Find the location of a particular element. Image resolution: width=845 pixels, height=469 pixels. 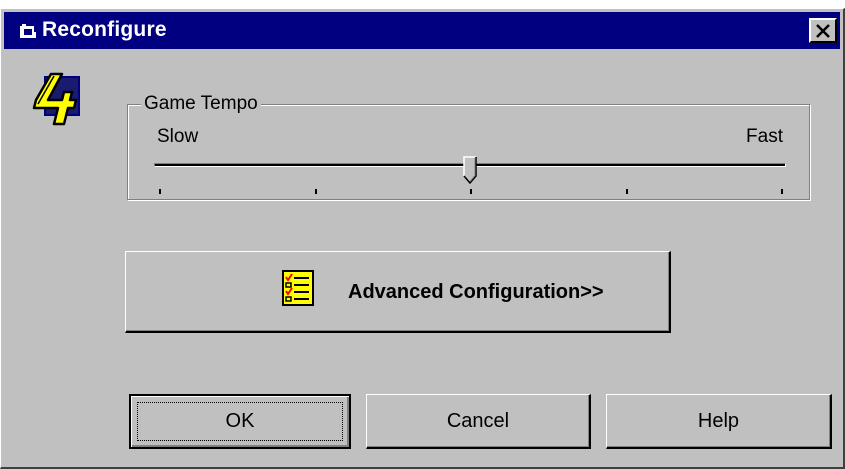

slow-label: Slow is located at coordinates (178, 136).